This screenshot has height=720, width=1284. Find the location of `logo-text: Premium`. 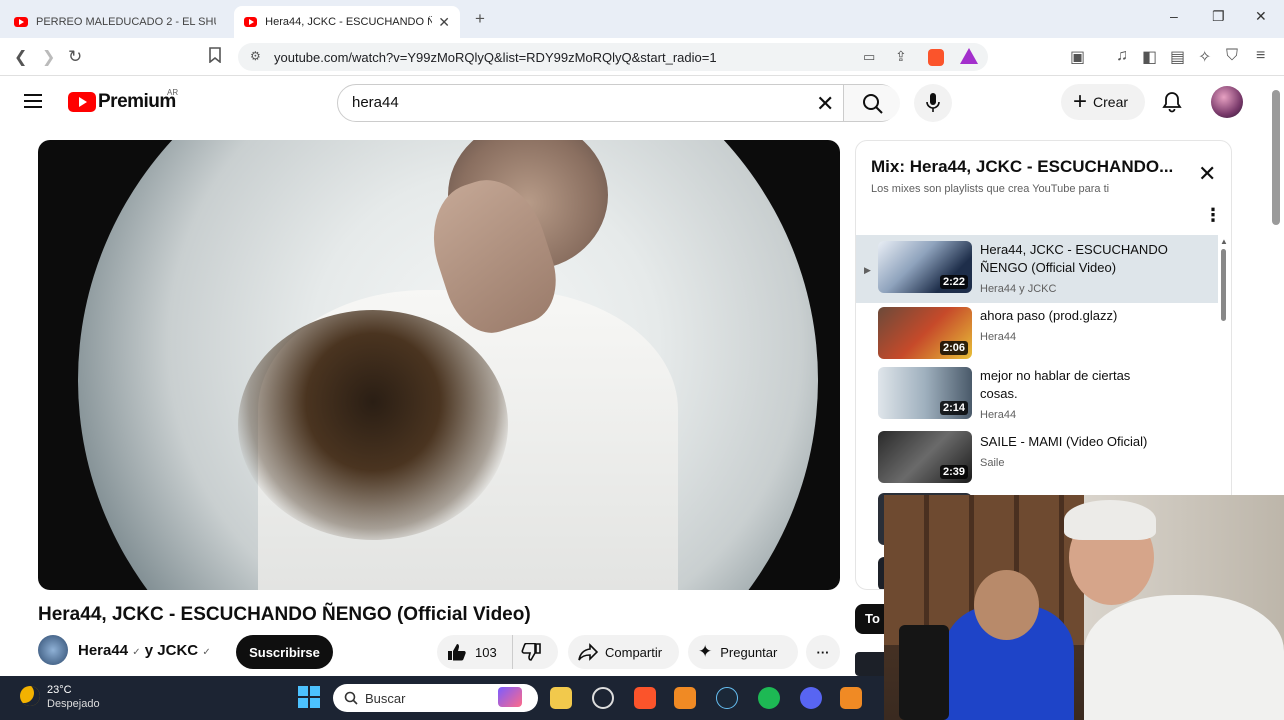

logo-text: Premium is located at coordinates (137, 102).